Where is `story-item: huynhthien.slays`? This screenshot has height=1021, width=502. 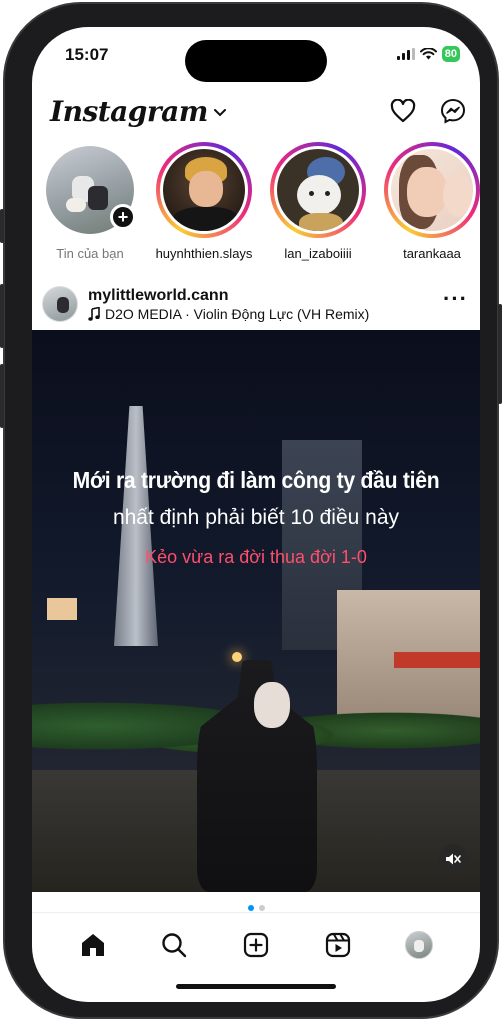
story-item: huynhthien.slays is located at coordinates (204, 201).